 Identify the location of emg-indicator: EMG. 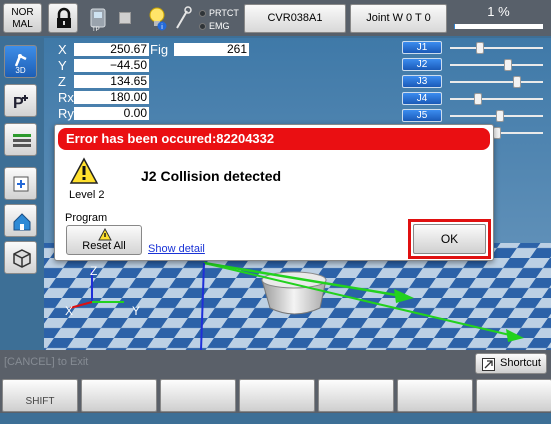
(214, 26).